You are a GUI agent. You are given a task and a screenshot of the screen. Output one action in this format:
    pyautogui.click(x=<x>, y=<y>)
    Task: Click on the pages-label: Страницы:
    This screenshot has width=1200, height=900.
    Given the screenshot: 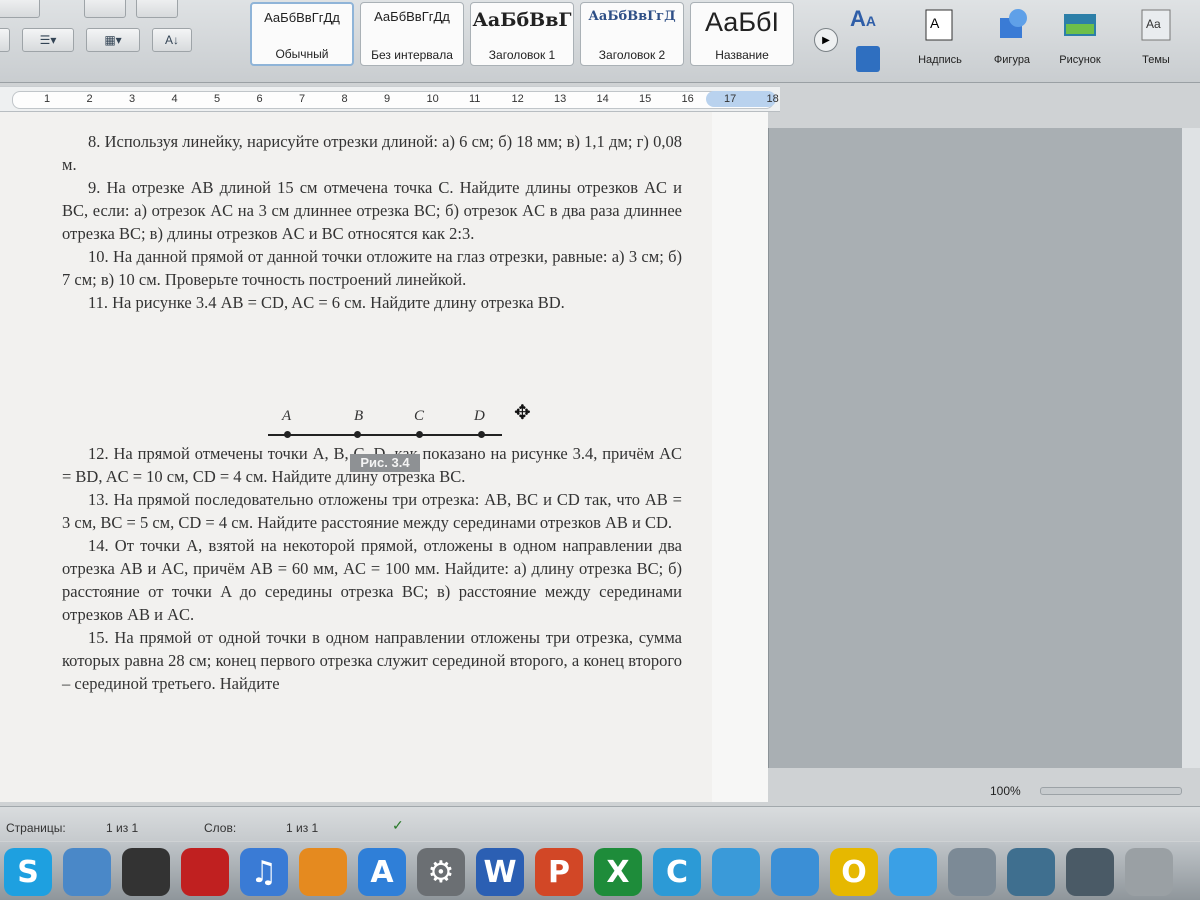 What is the action you would take?
    pyautogui.click(x=36, y=828)
    